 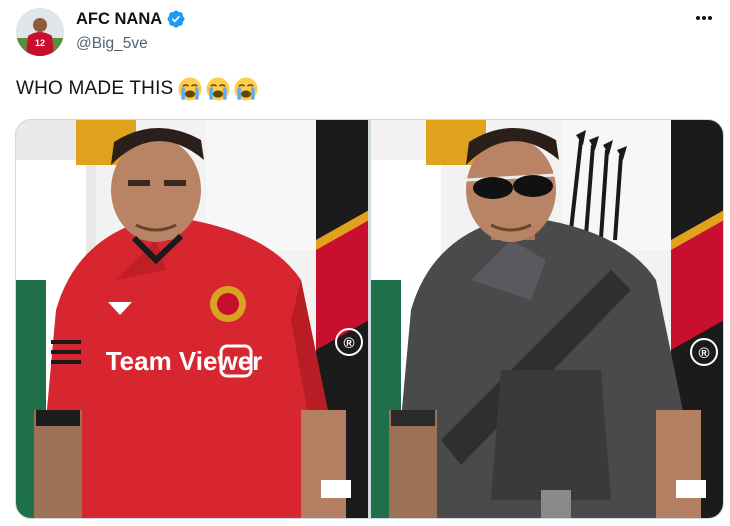 I want to click on tweet-text-content: WHO MADE THIS, so click(x=95, y=88).